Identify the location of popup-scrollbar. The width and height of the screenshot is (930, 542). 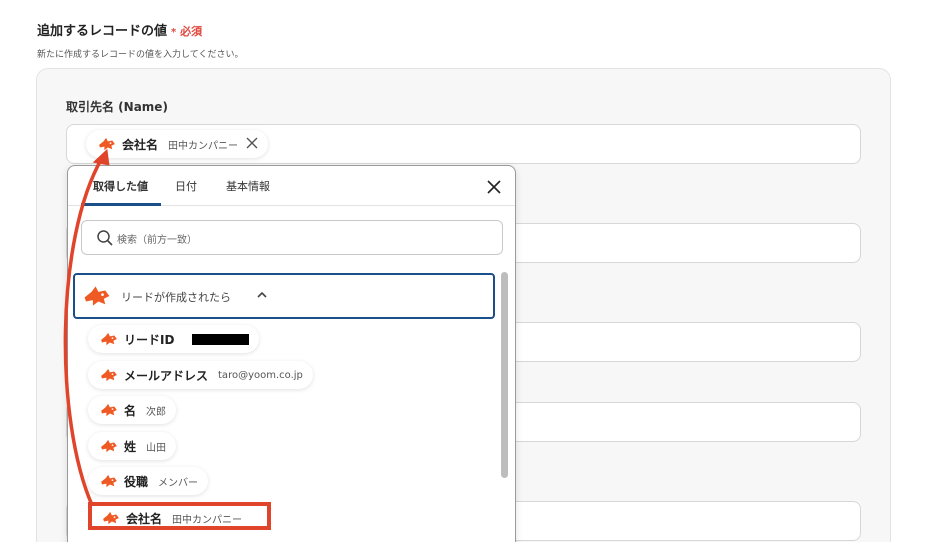
(504, 375).